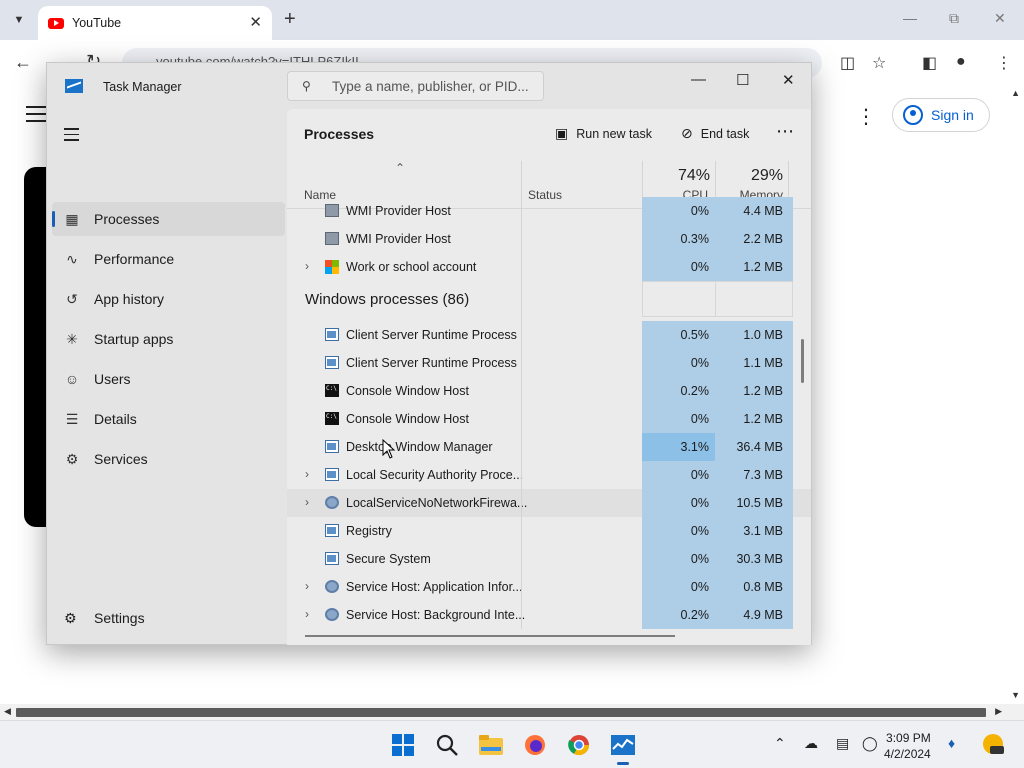  I want to click on onedrive-icon: ☁, so click(811, 743).